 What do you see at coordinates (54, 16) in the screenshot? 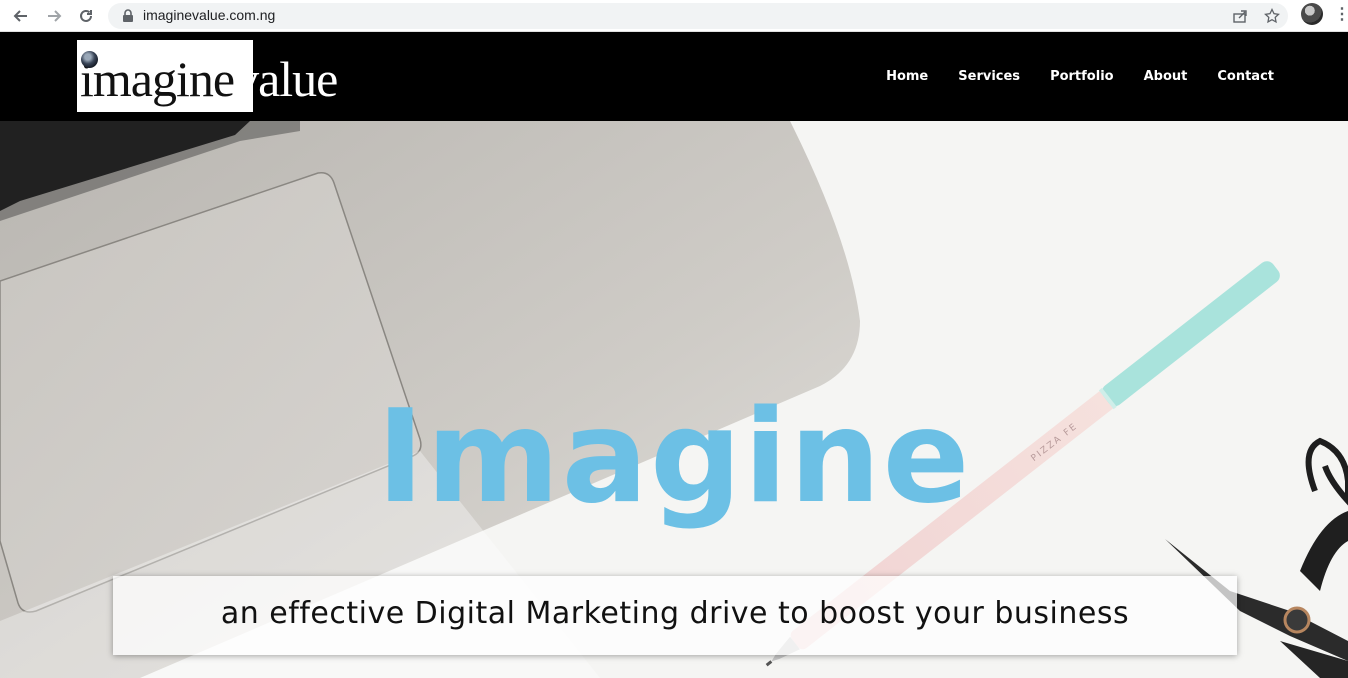
I see `forward-icon` at bounding box center [54, 16].